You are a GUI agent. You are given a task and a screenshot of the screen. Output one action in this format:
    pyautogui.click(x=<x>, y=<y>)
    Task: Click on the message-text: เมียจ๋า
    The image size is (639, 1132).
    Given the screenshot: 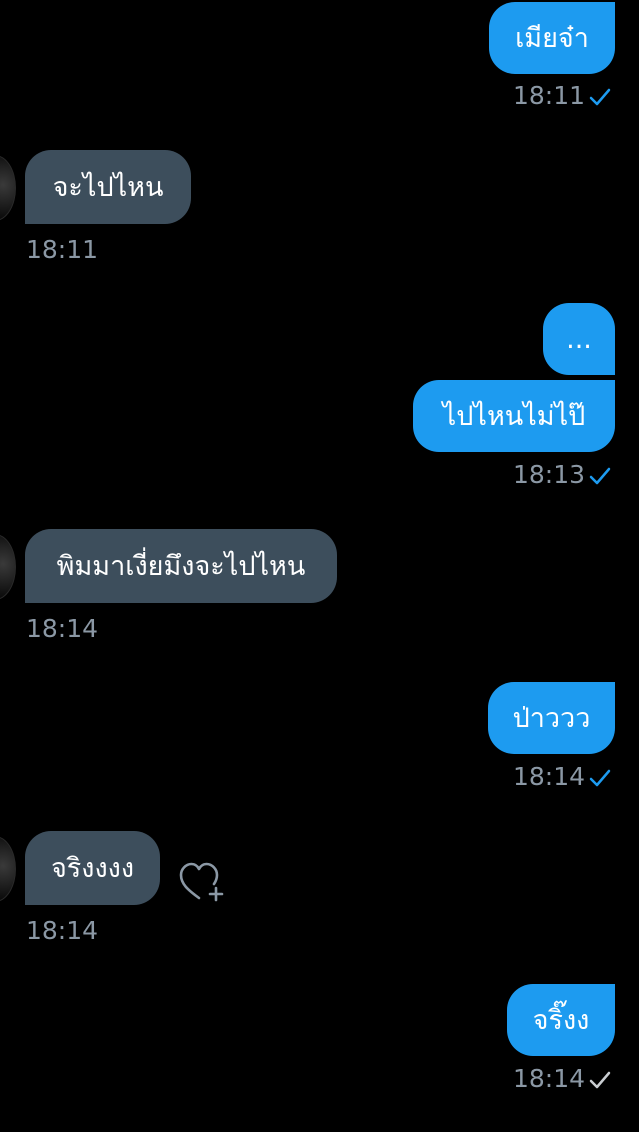 What is the action you would take?
    pyautogui.click(x=552, y=38)
    